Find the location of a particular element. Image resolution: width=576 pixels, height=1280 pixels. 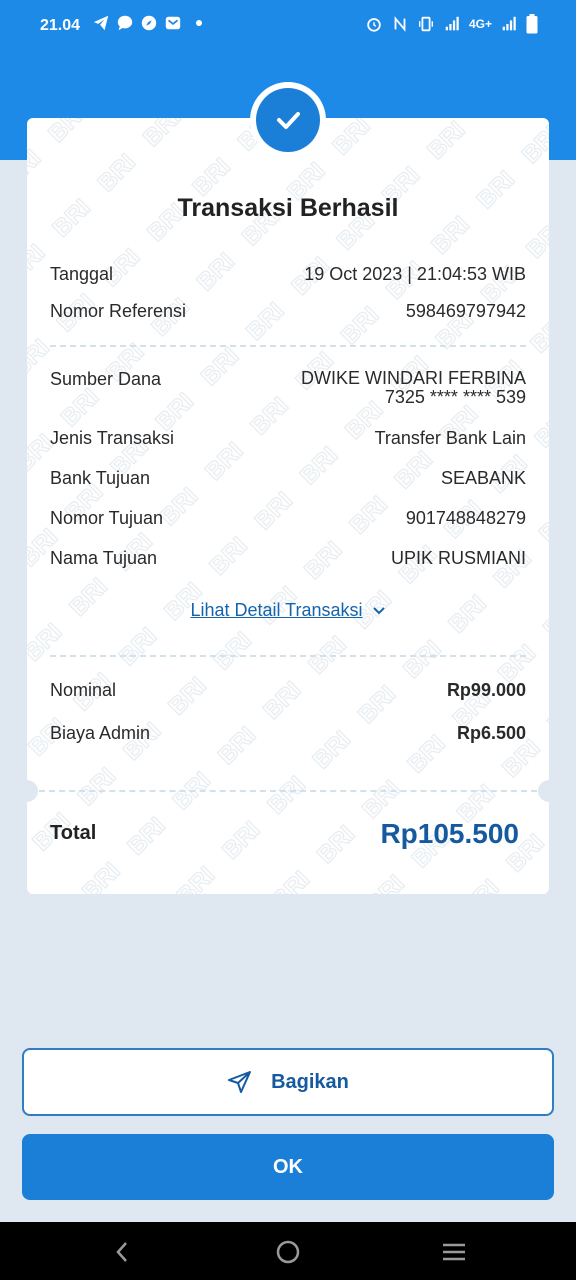

back-icon is located at coordinates (121, 1252).